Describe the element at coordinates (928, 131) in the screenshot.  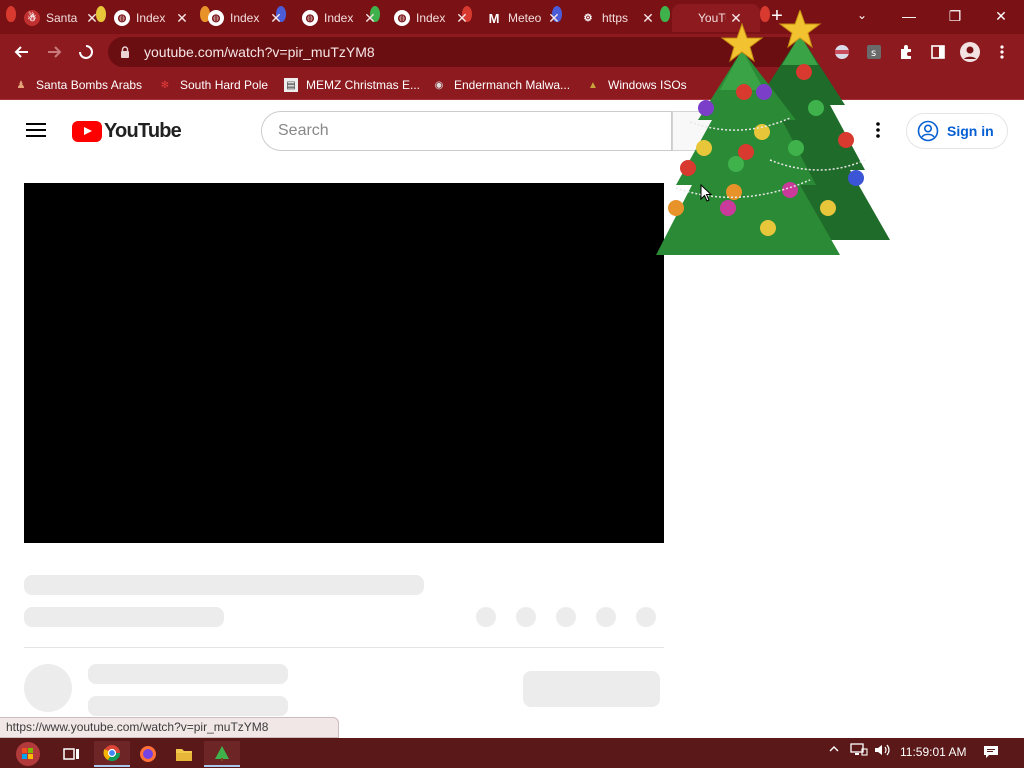
I see `account-circle-icon` at that location.